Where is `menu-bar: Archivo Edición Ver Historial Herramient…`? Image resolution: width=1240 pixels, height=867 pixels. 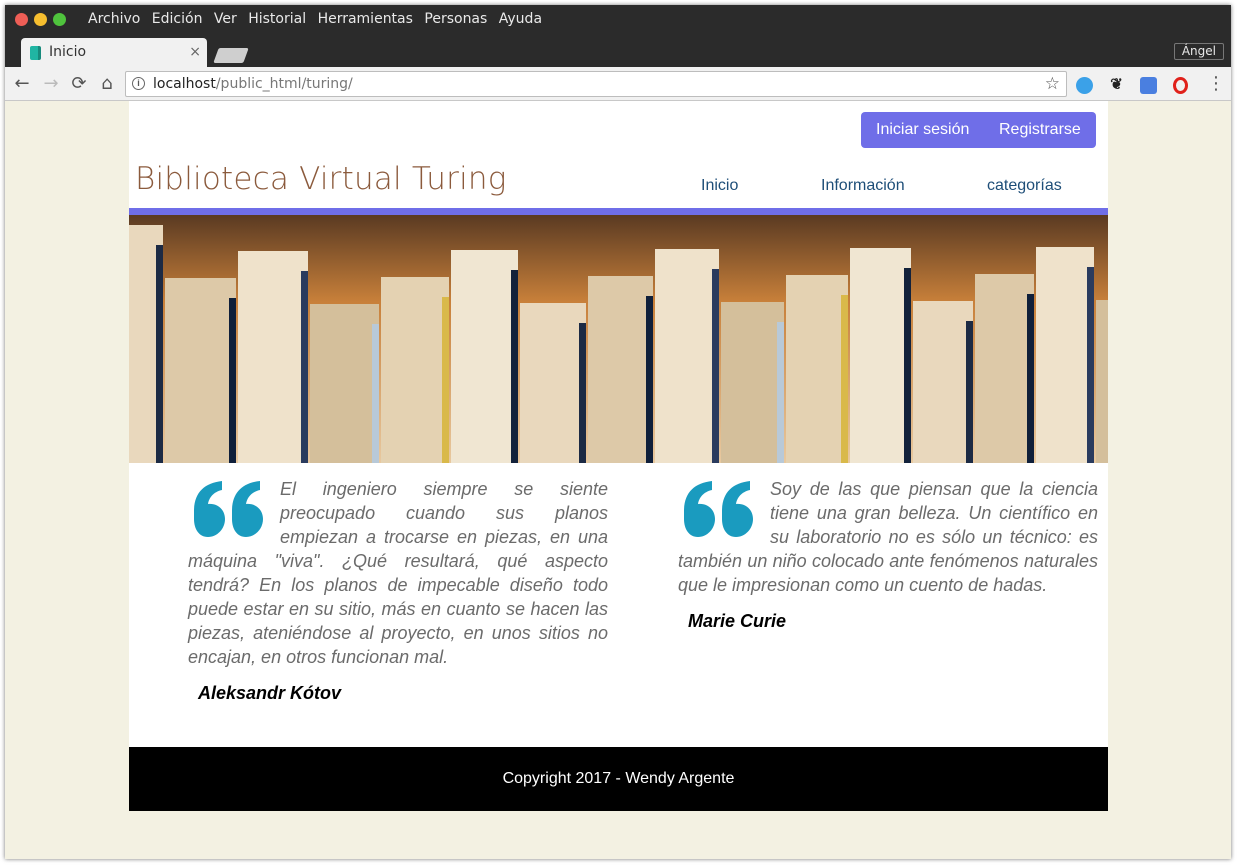 menu-bar: Archivo Edición Ver Historial Herramient… is located at coordinates (618, 20).